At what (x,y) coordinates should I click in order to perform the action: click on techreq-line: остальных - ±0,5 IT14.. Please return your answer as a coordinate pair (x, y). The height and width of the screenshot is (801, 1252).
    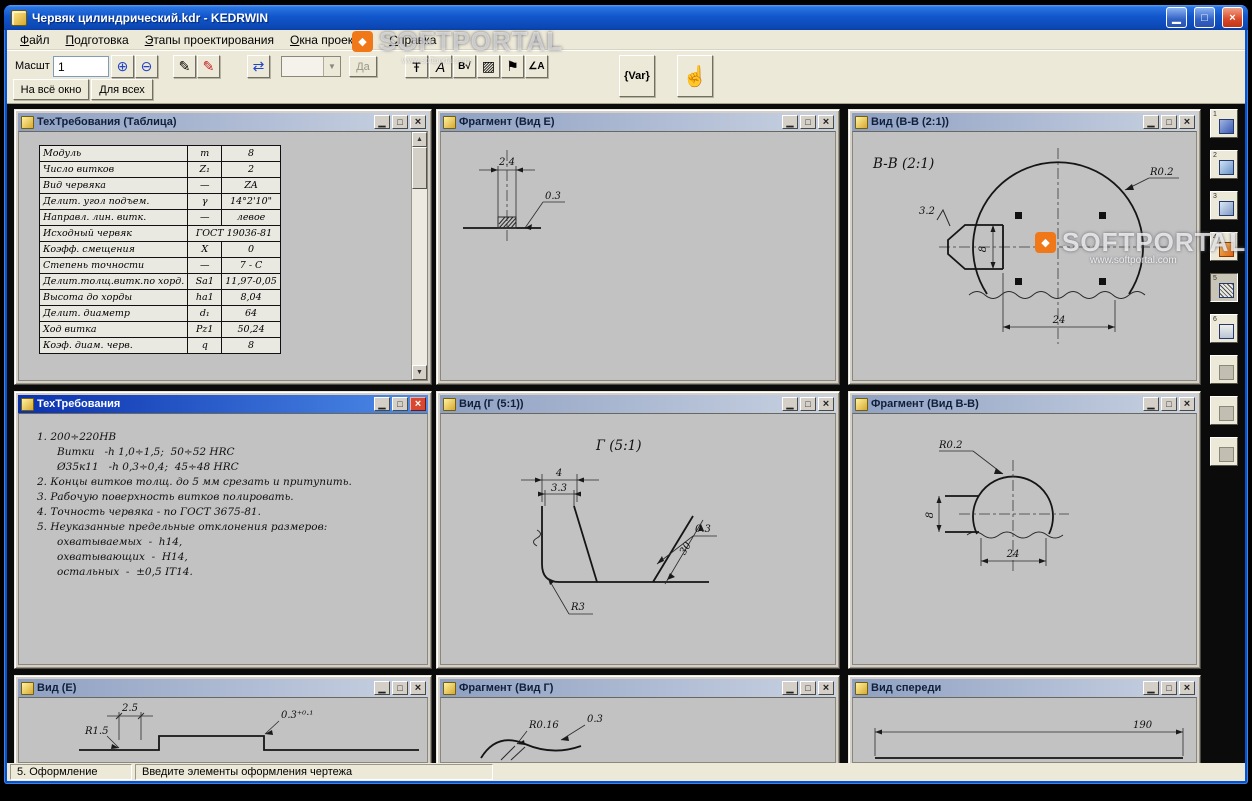
    Looking at the image, I should click on (115, 572).